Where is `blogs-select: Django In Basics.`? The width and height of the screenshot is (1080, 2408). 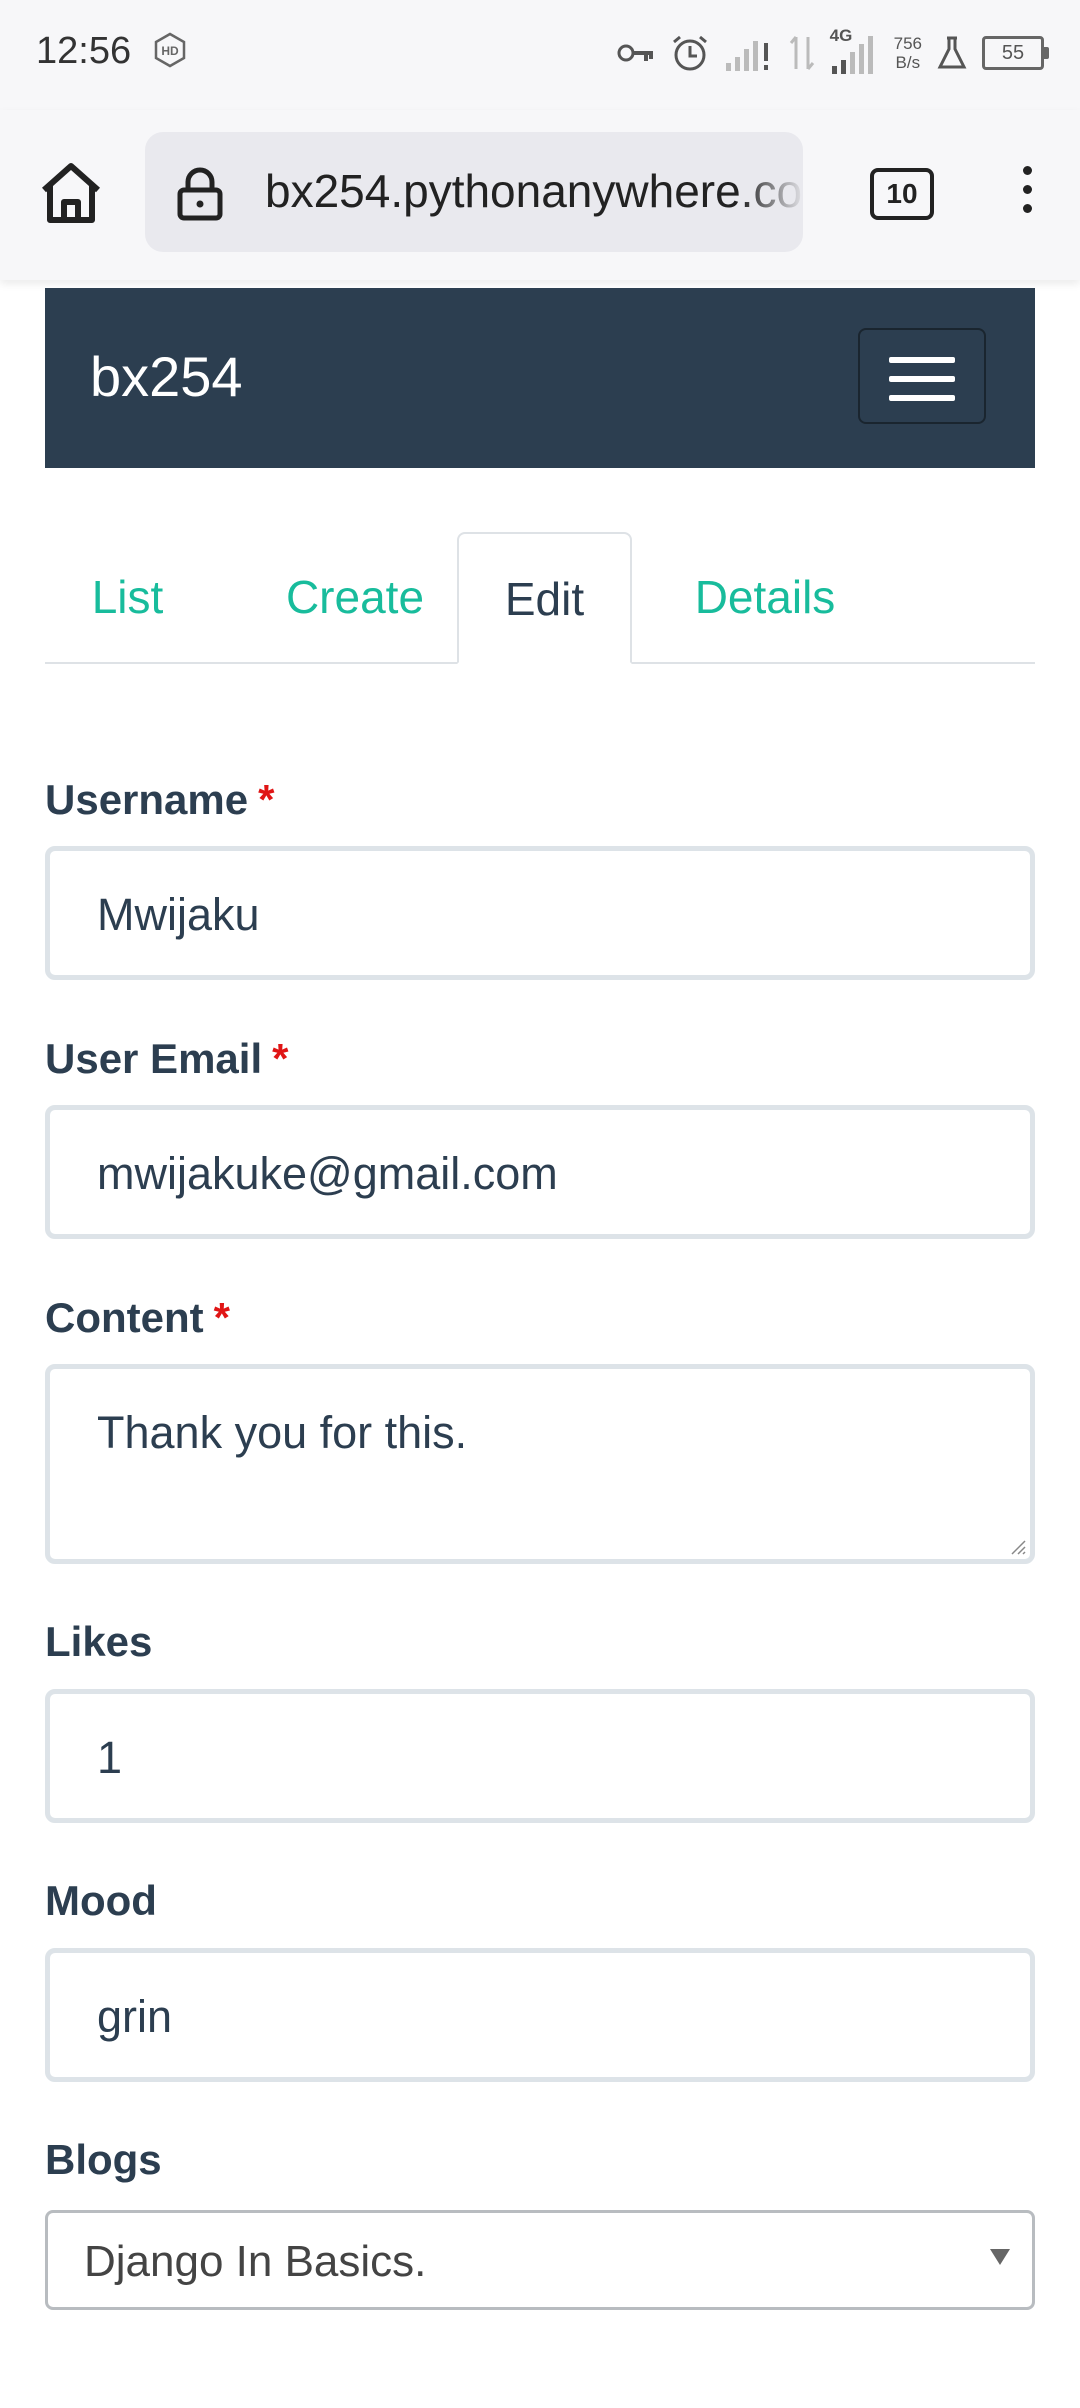 blogs-select: Django In Basics. is located at coordinates (540, 2260).